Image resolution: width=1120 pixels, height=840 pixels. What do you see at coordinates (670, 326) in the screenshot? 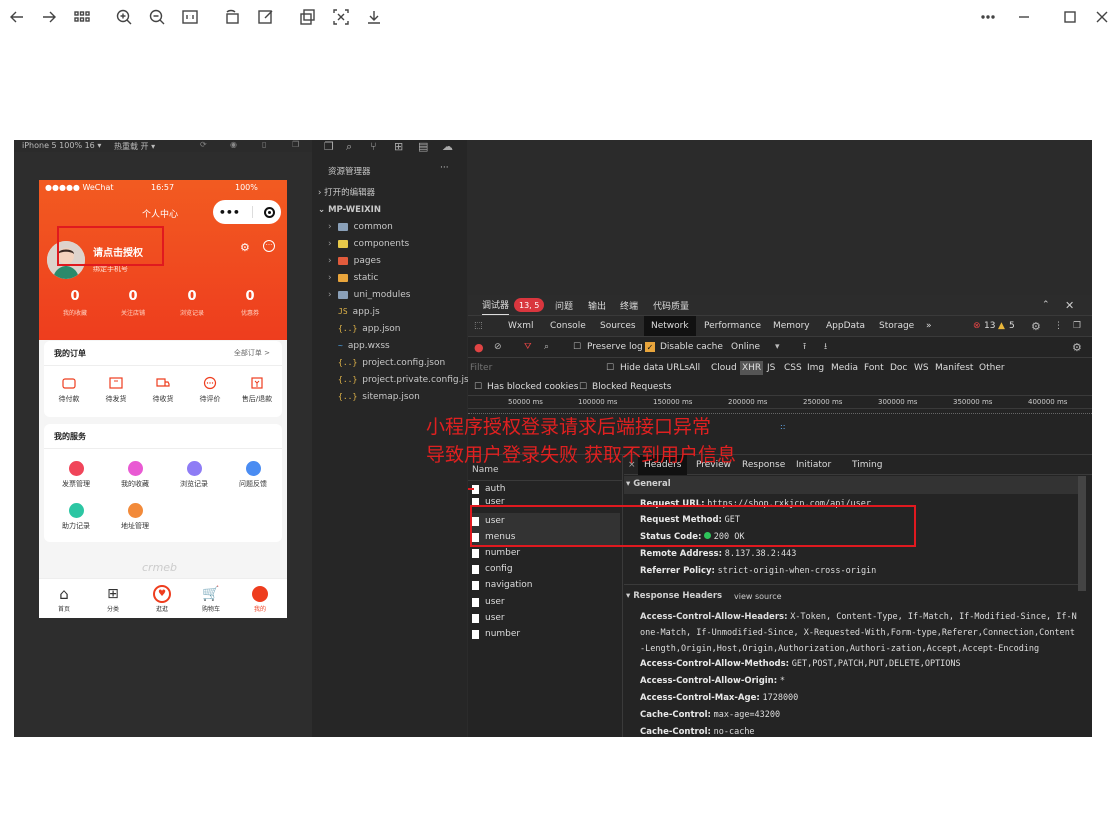
I see `panel-network: Network` at bounding box center [670, 326].